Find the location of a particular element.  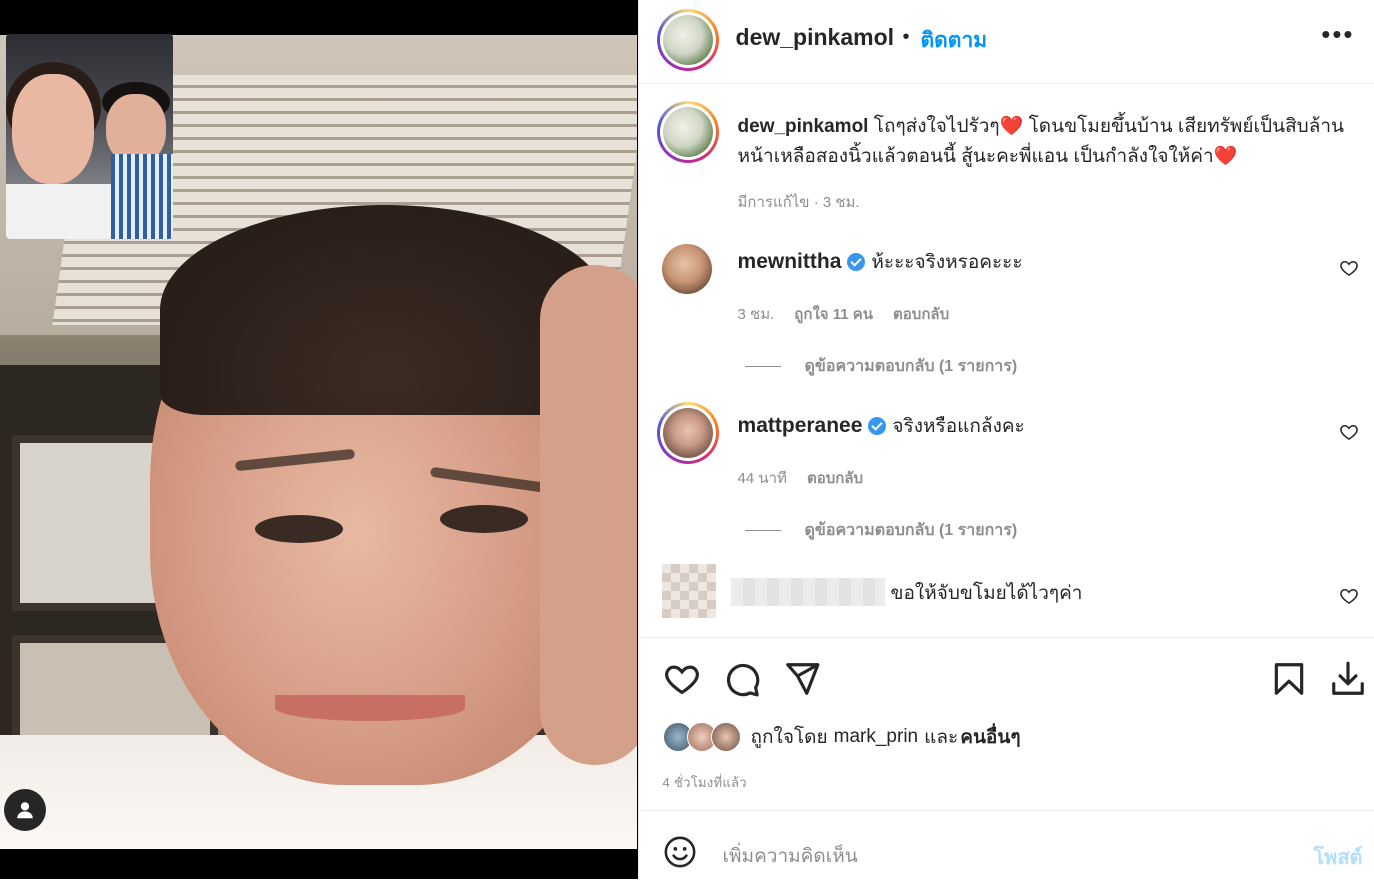

comment-time: 44 นาที is located at coordinates (762, 478).